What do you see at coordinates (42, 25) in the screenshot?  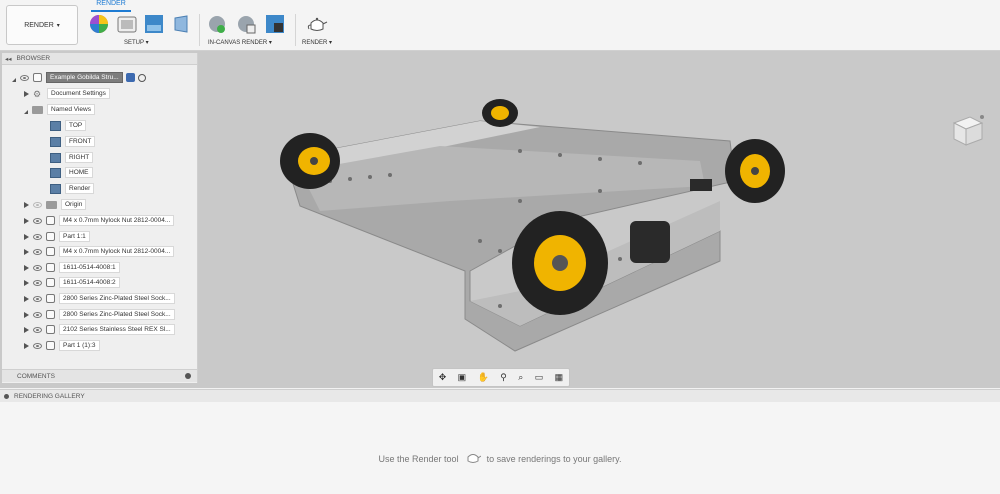 I see `workspace-switcher: RENDER ▾` at bounding box center [42, 25].